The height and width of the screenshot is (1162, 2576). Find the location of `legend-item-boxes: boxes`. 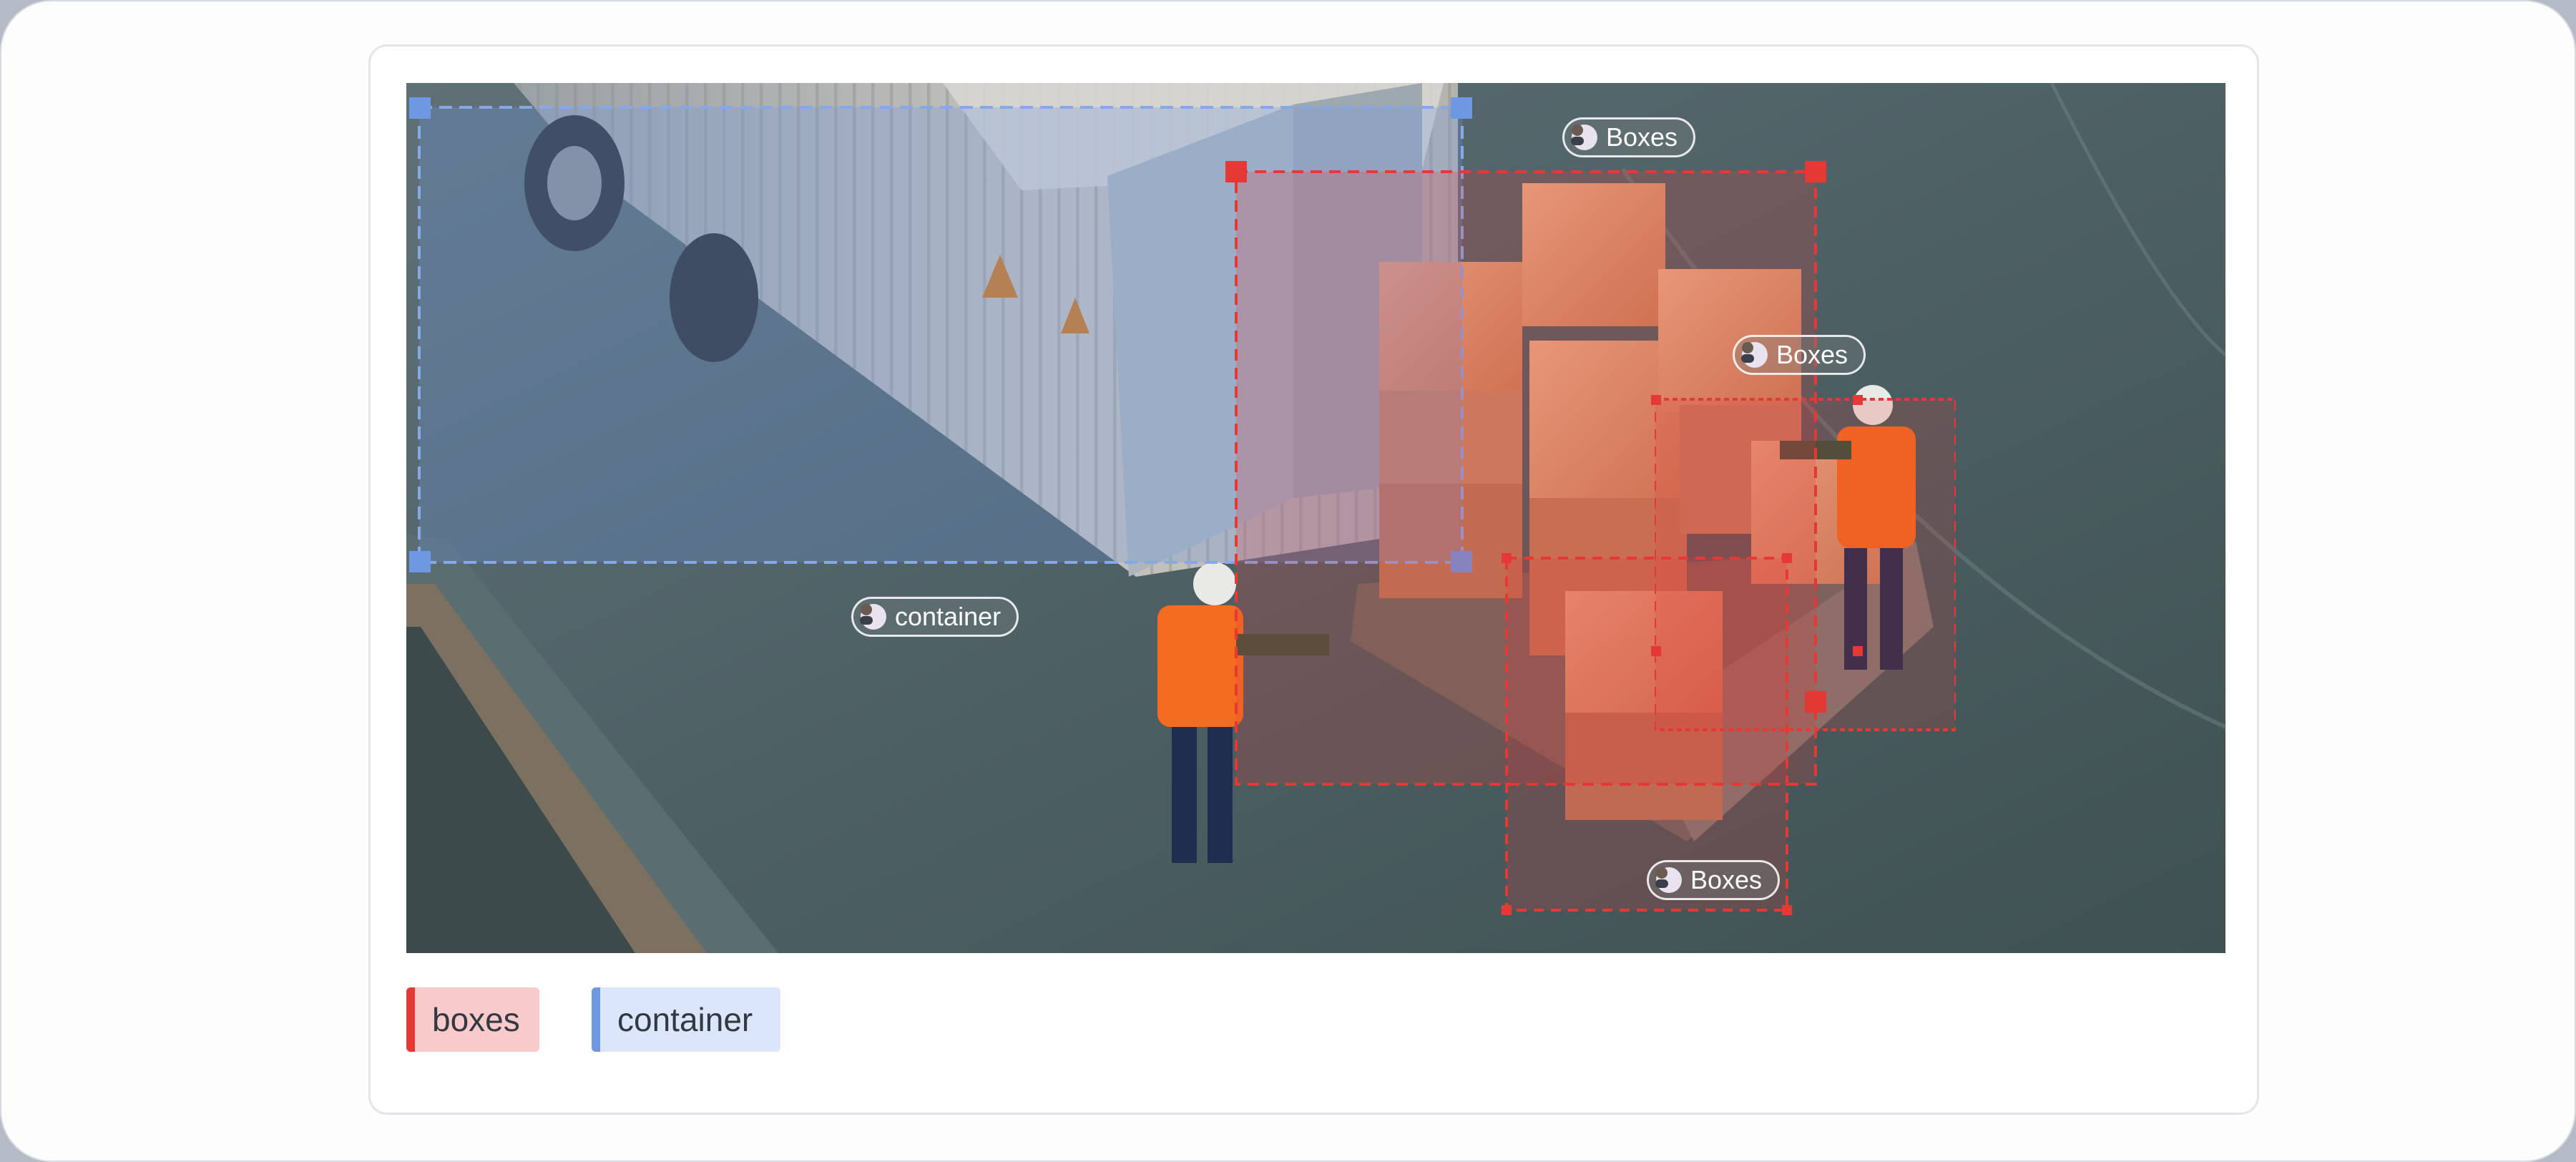

legend-item-boxes: boxes is located at coordinates (473, 1020).